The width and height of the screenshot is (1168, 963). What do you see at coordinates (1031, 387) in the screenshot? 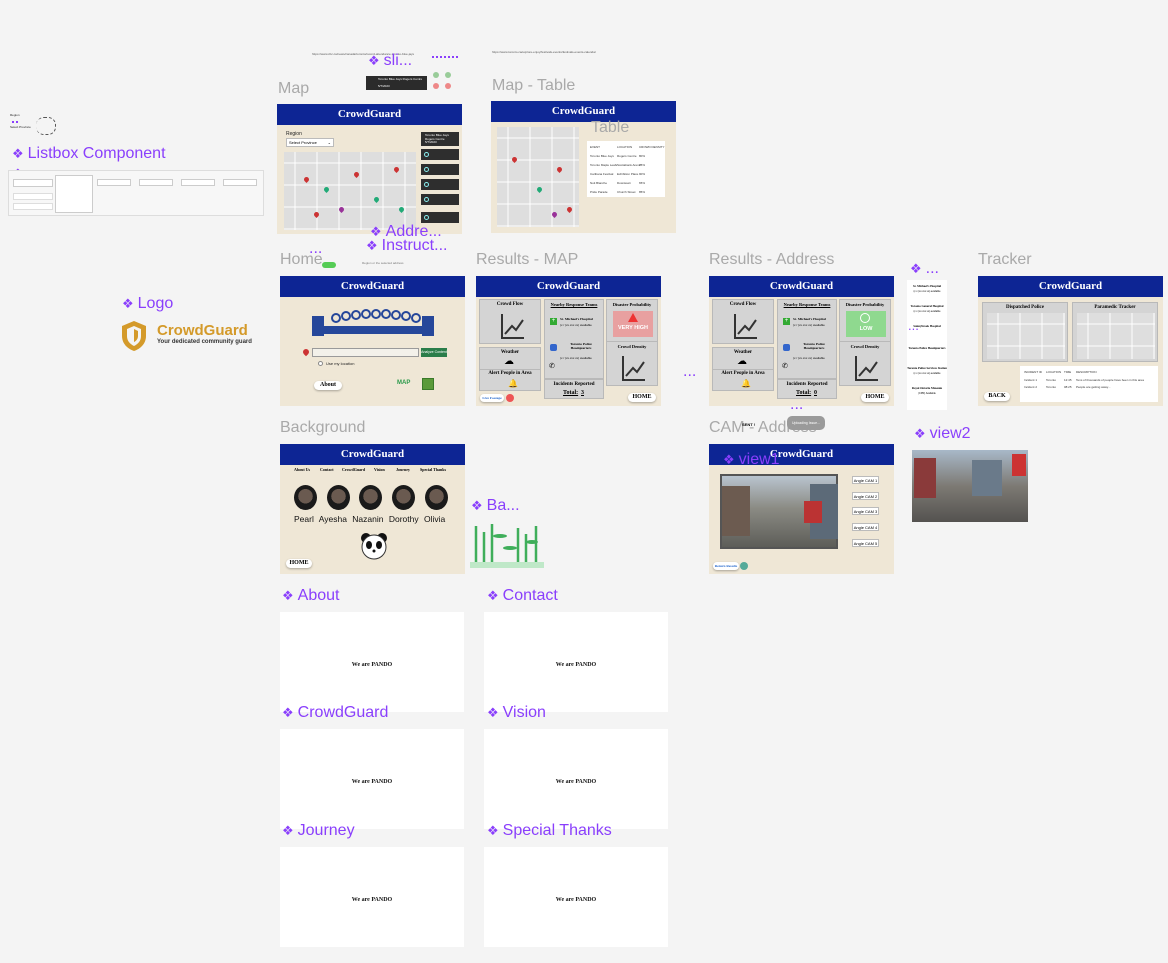
I see `table-cell: Incident 2` at bounding box center [1031, 387].